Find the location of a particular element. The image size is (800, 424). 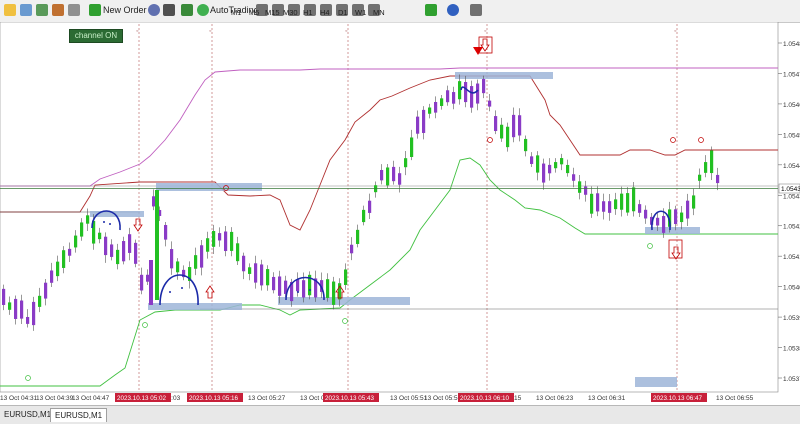

chart-tab-2: EURUSD,M1 is located at coordinates (79, 415).